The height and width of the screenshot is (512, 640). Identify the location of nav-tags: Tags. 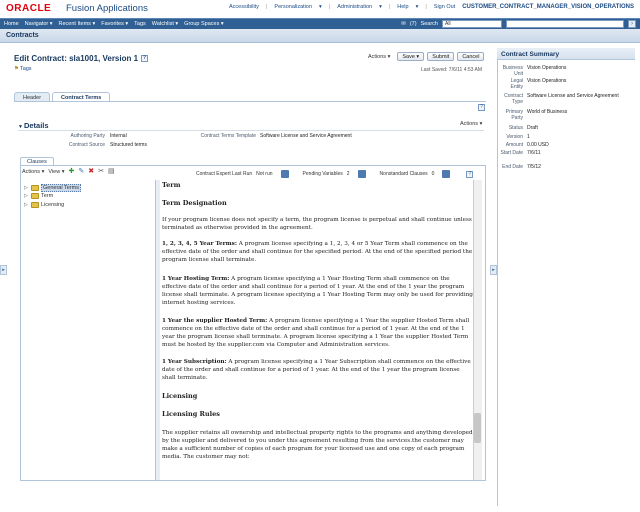
(140, 24).